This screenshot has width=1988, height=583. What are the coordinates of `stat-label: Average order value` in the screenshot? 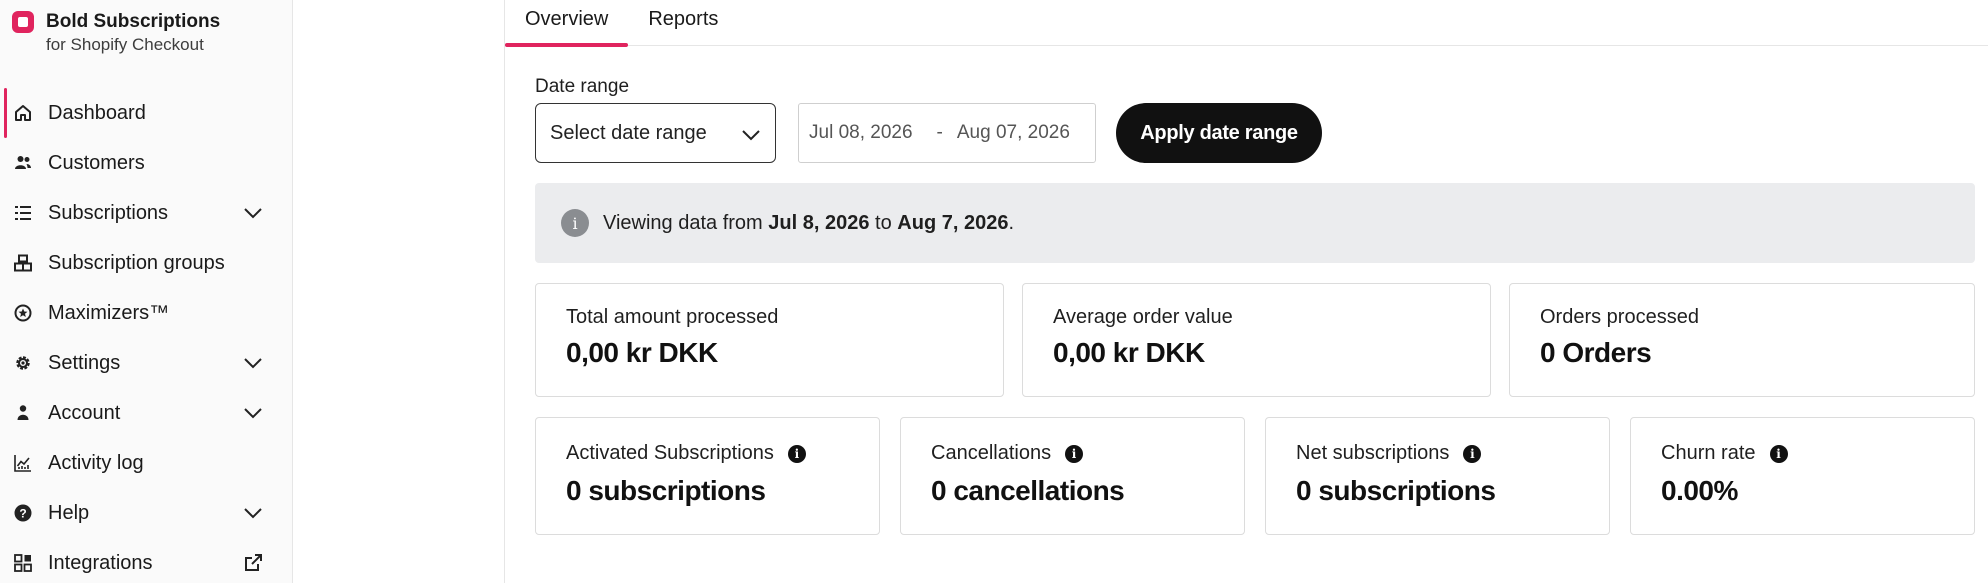 It's located at (1143, 317).